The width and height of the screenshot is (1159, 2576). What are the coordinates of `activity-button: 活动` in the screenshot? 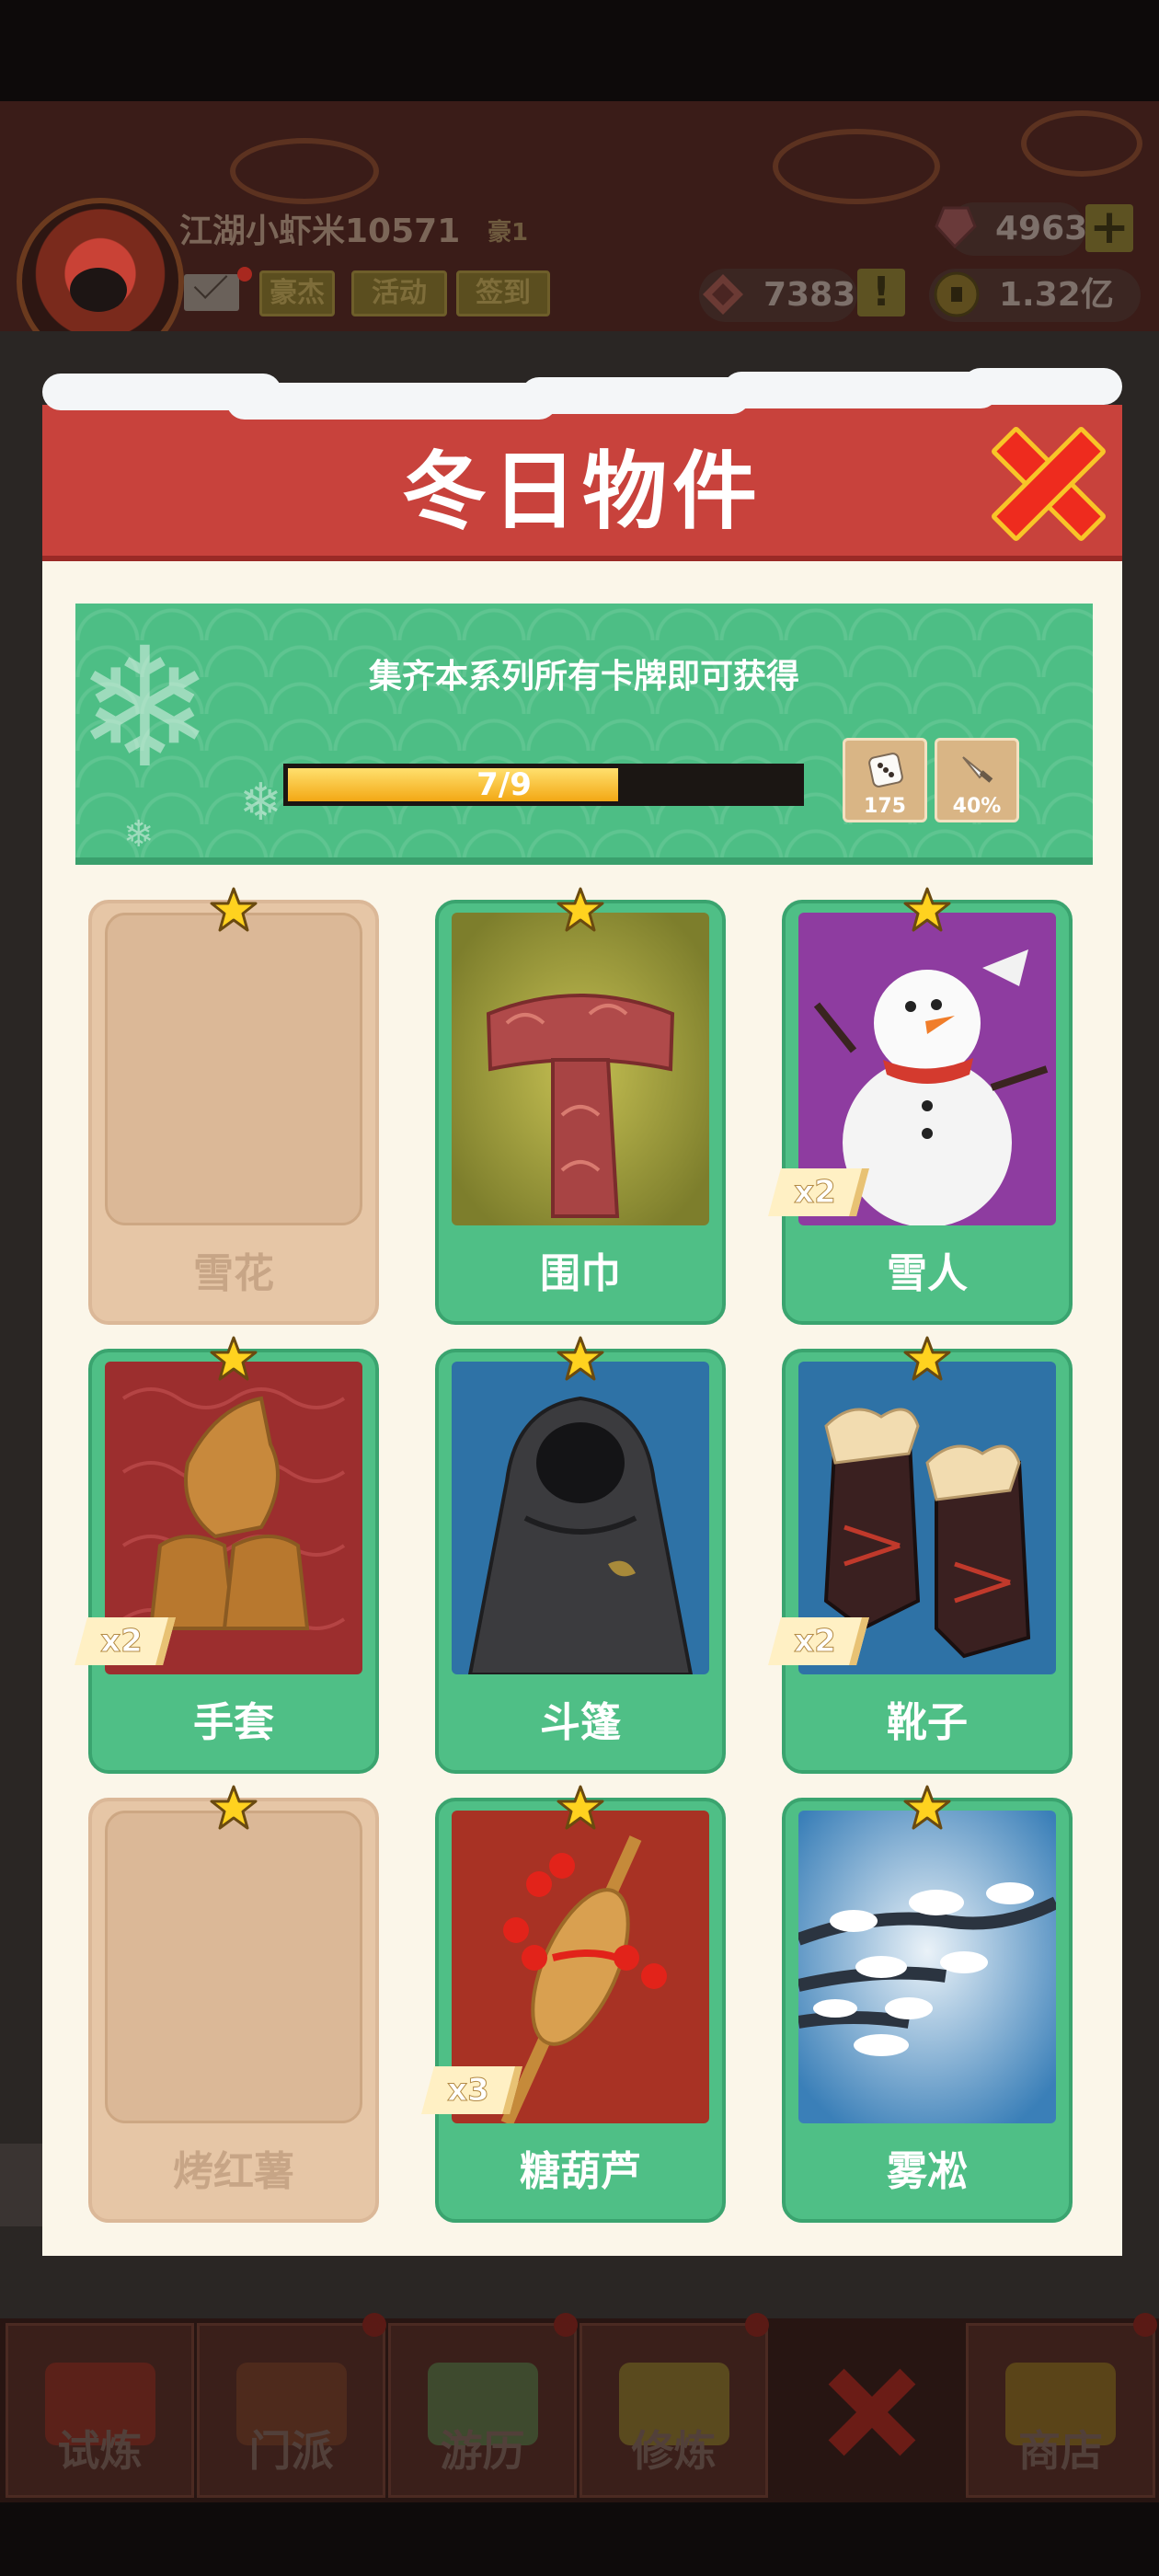 It's located at (399, 293).